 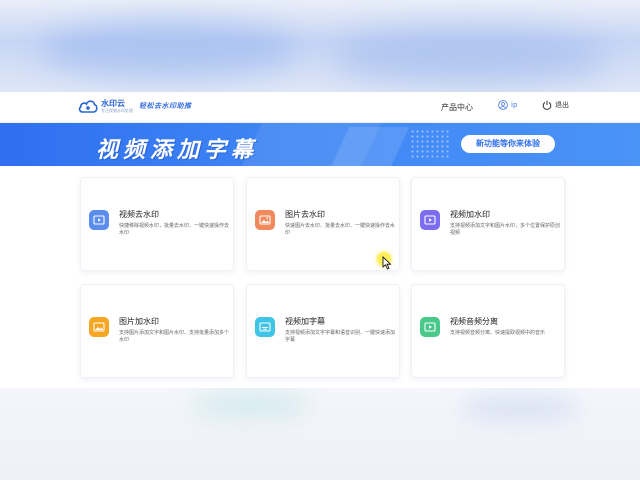 I want to click on card-description: 支持视频音频分离、快速提取视频中的音乐, so click(x=498, y=333).